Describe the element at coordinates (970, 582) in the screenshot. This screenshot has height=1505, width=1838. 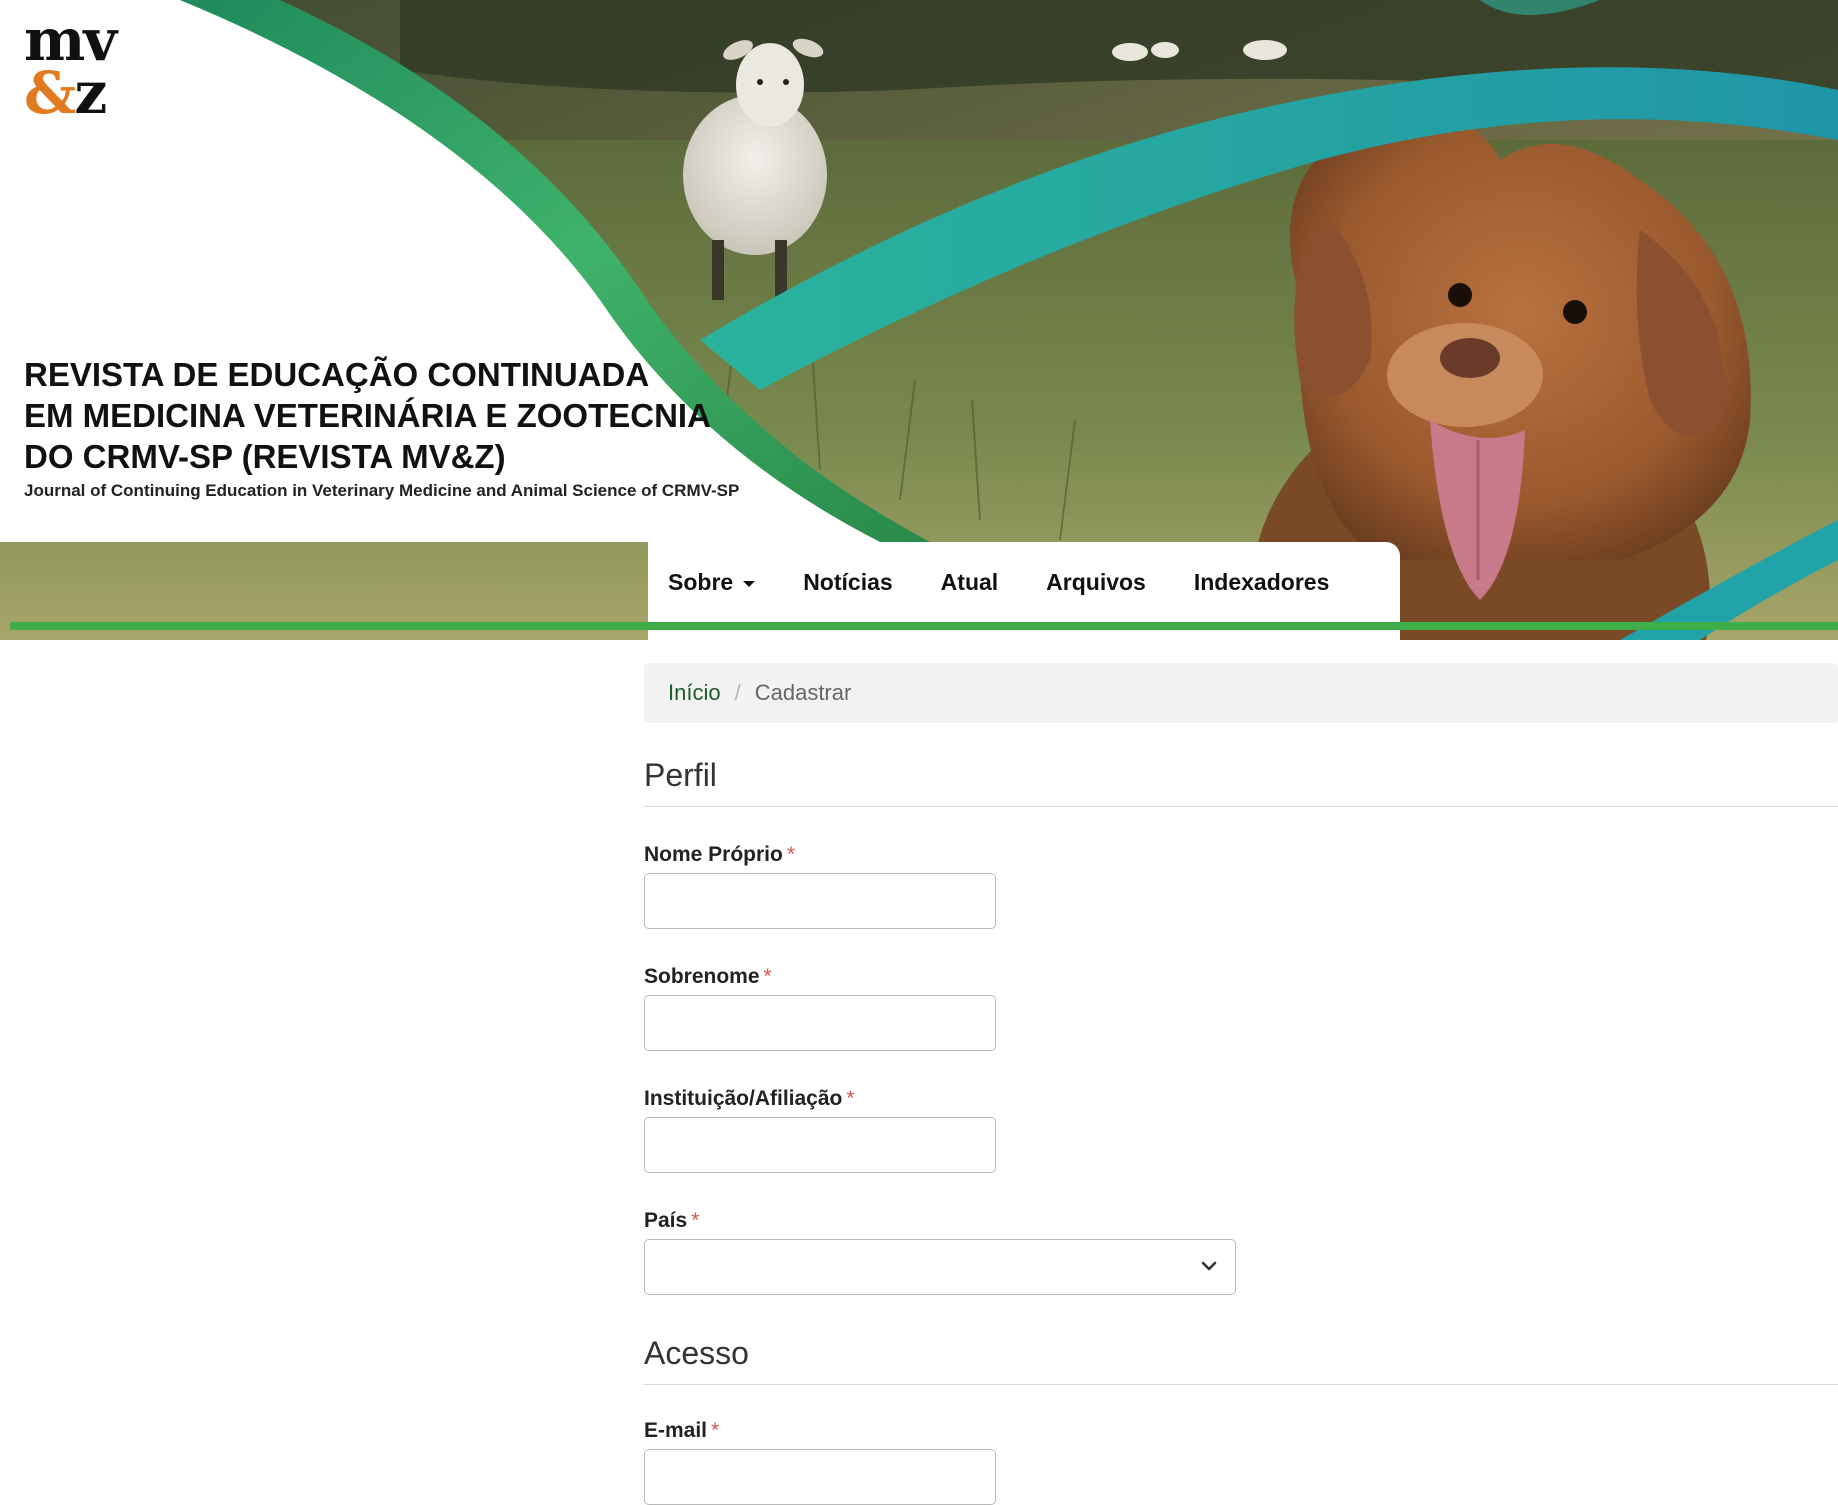
I see `nav-item-atual: Atual` at that location.